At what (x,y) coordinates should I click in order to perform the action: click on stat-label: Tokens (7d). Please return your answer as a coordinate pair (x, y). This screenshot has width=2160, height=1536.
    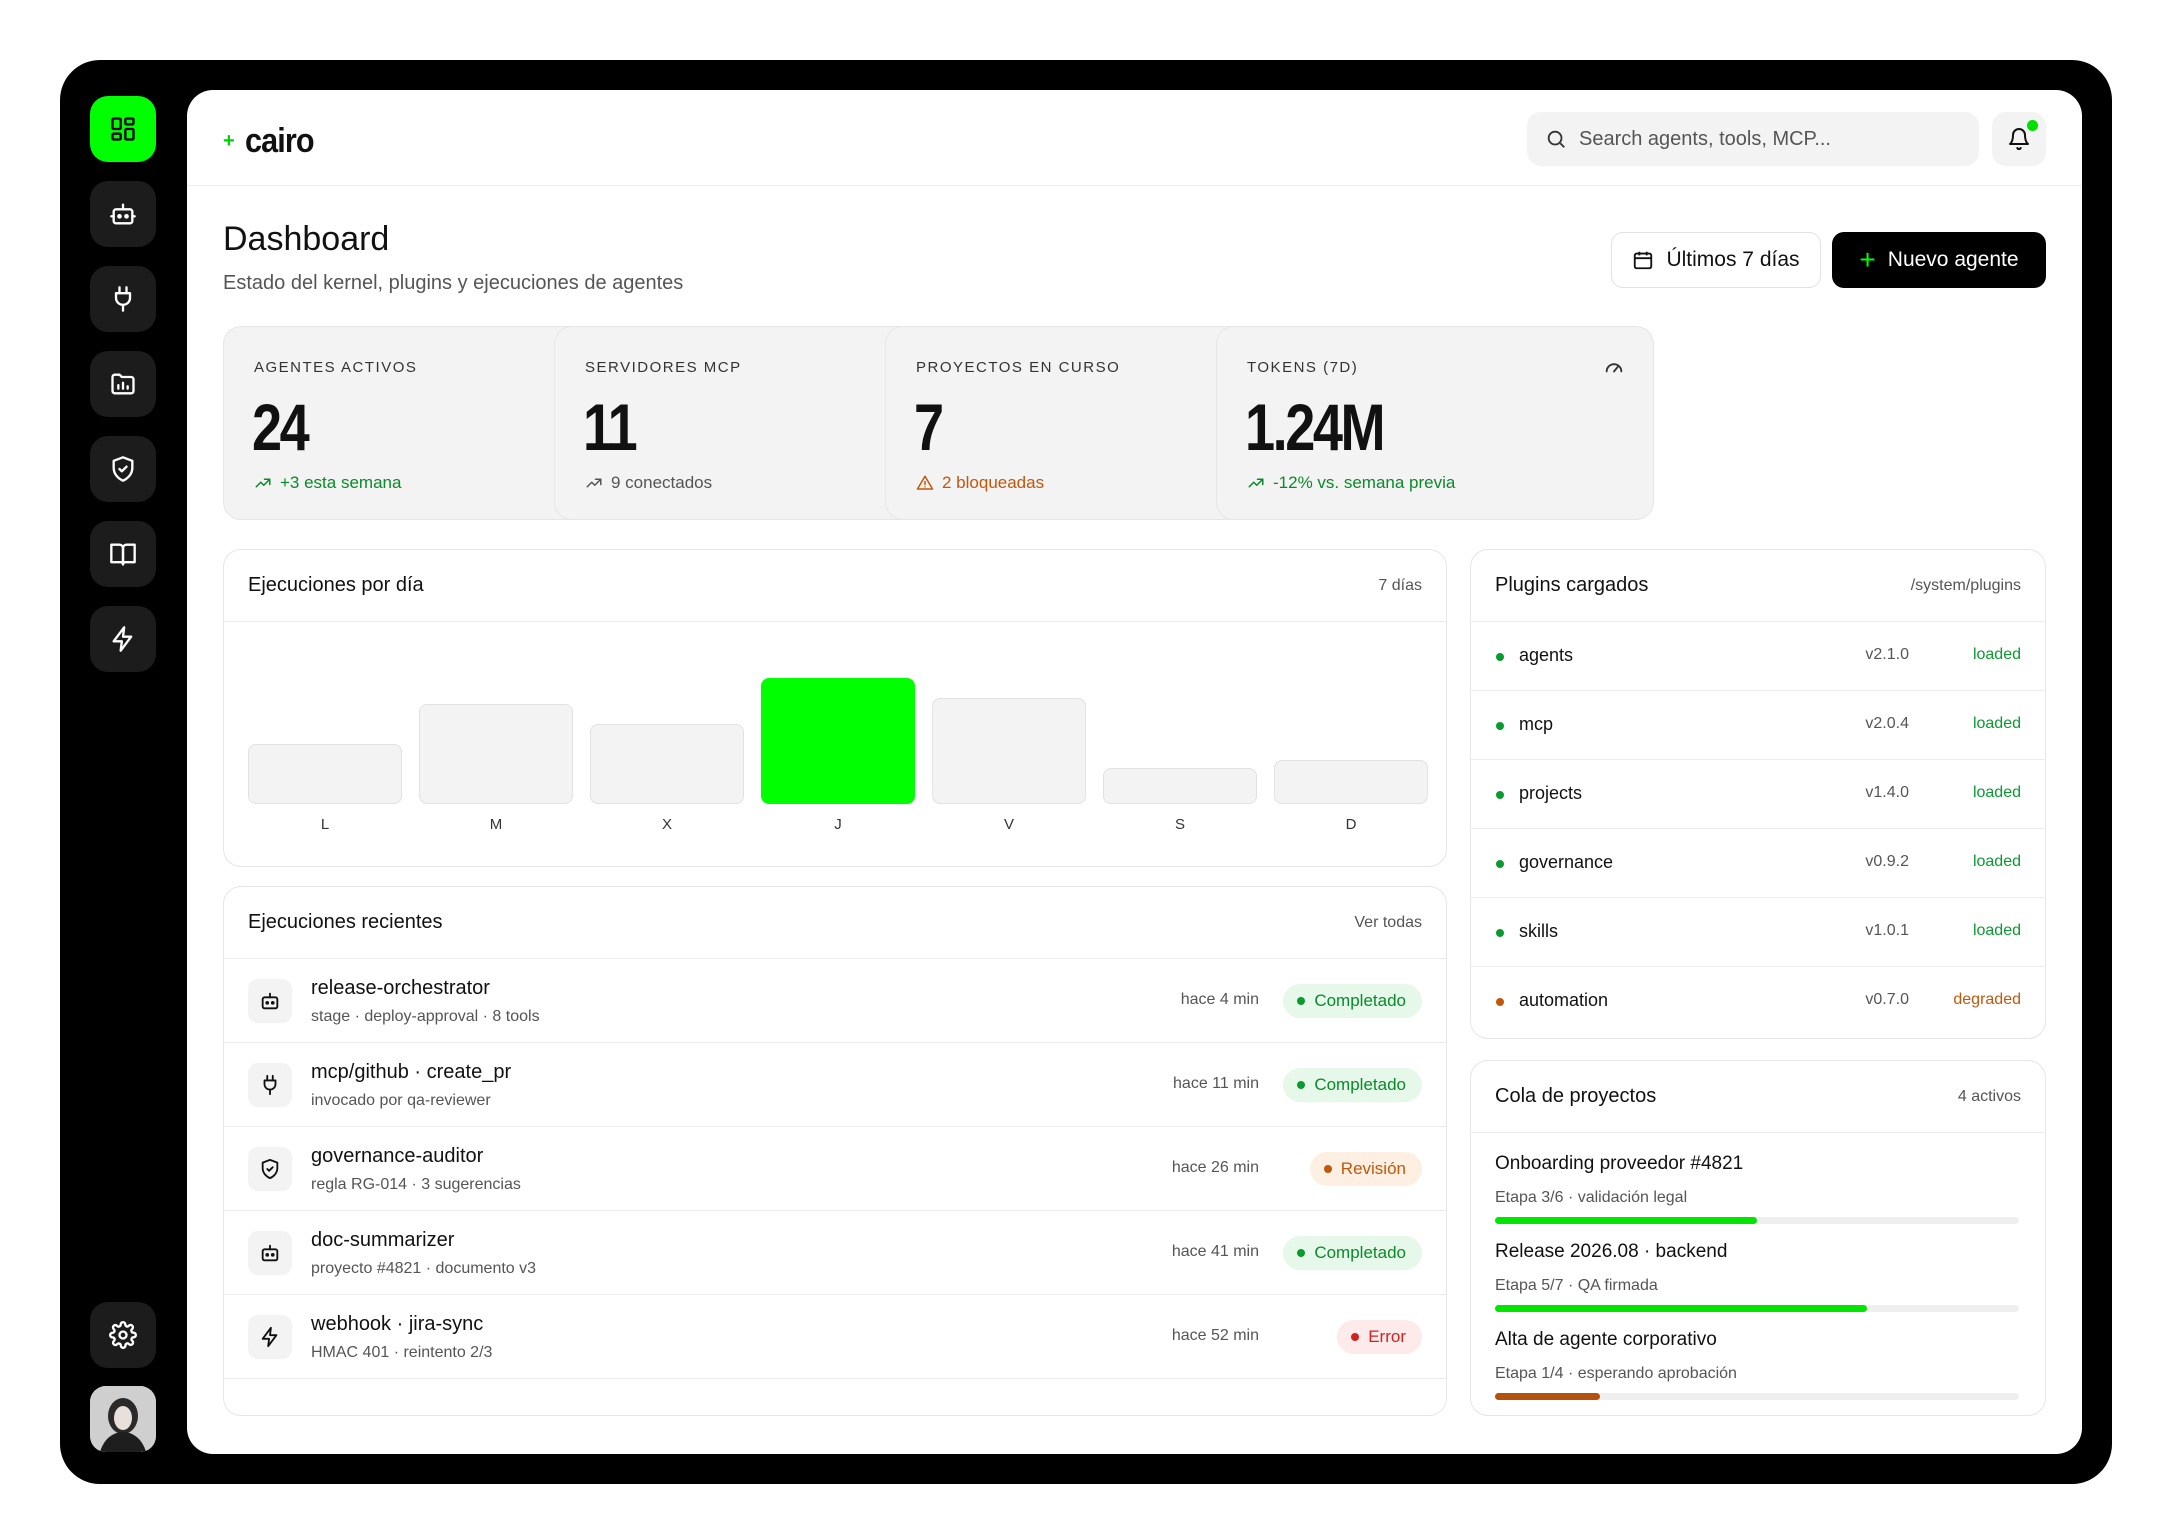
    Looking at the image, I should click on (1303, 367).